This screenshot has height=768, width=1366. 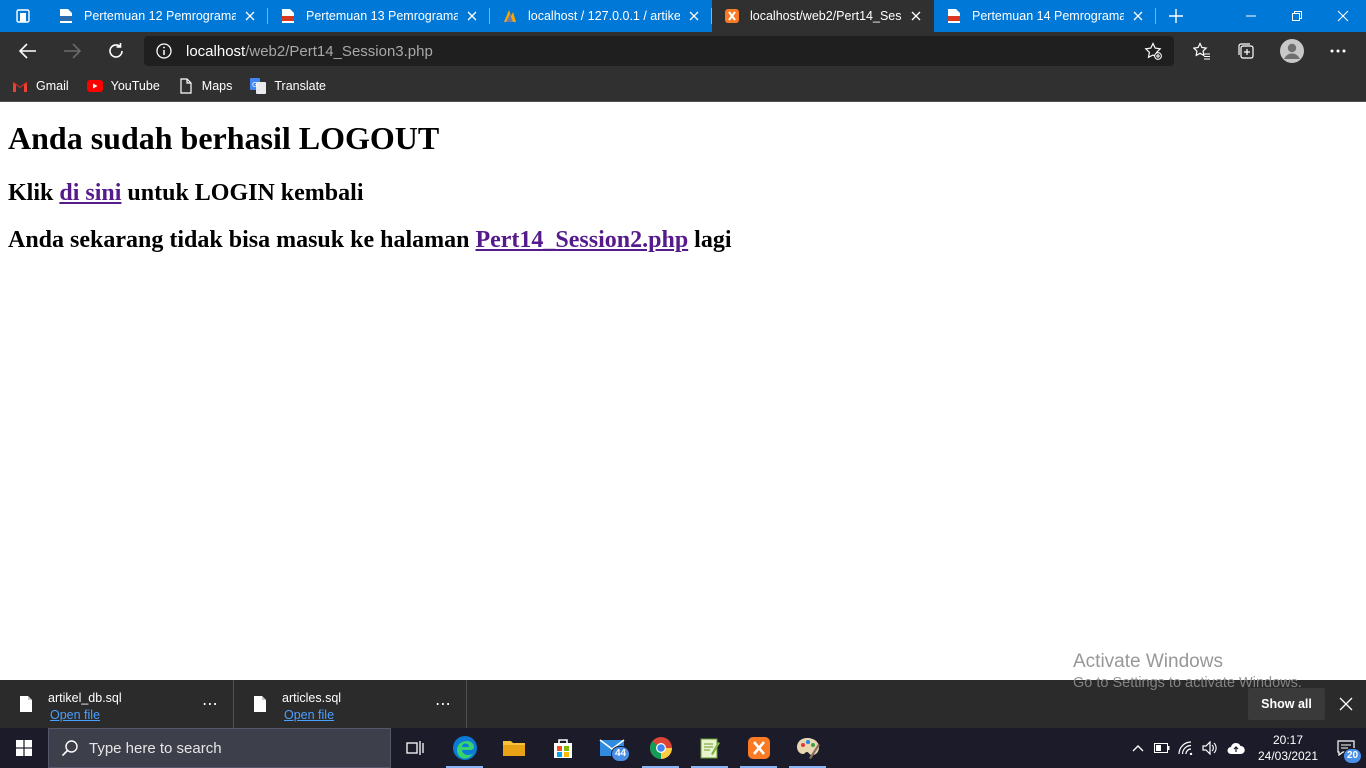 I want to click on avatar-icon, so click(x=1292, y=51).